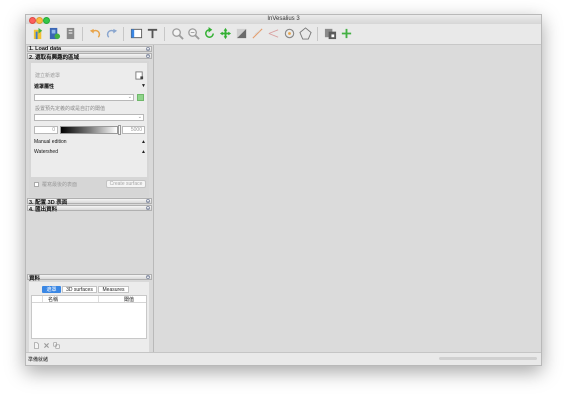  I want to click on zoom-in-icon, so click(177, 33).